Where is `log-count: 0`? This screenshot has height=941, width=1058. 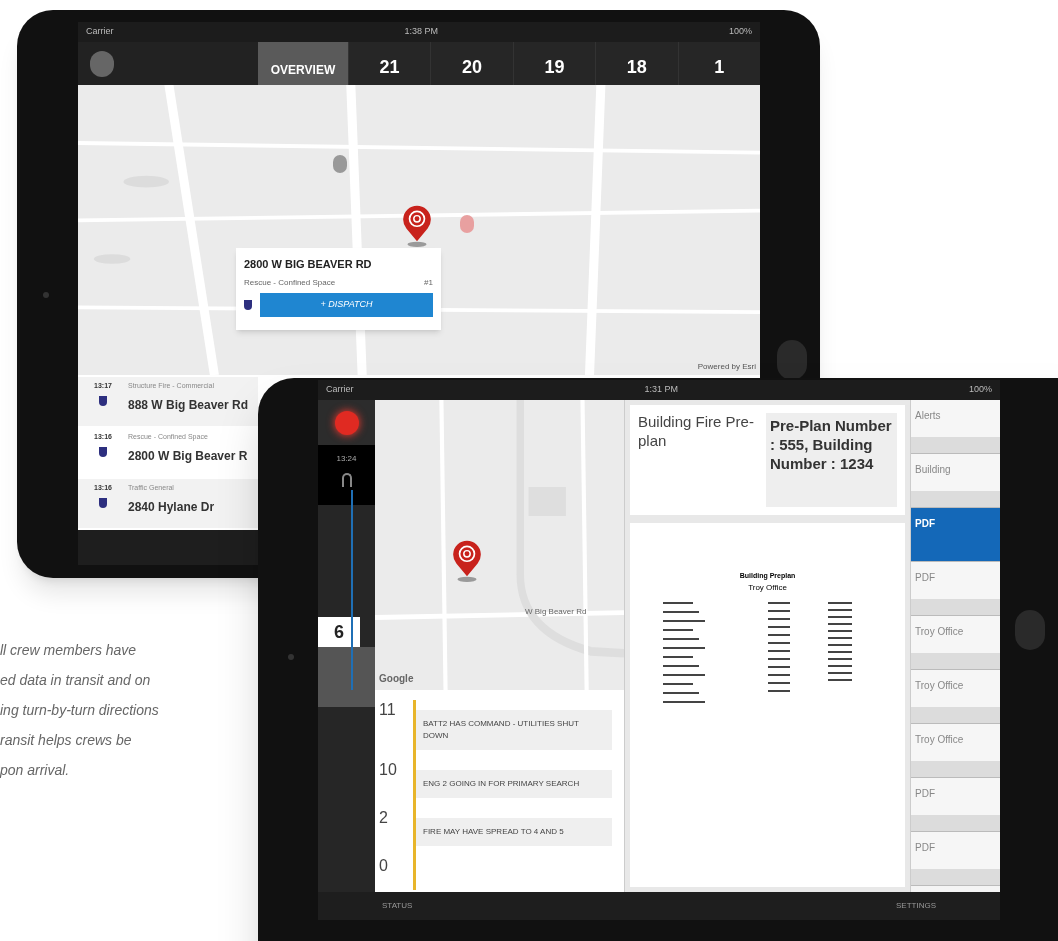 log-count: 0 is located at coordinates (384, 866).